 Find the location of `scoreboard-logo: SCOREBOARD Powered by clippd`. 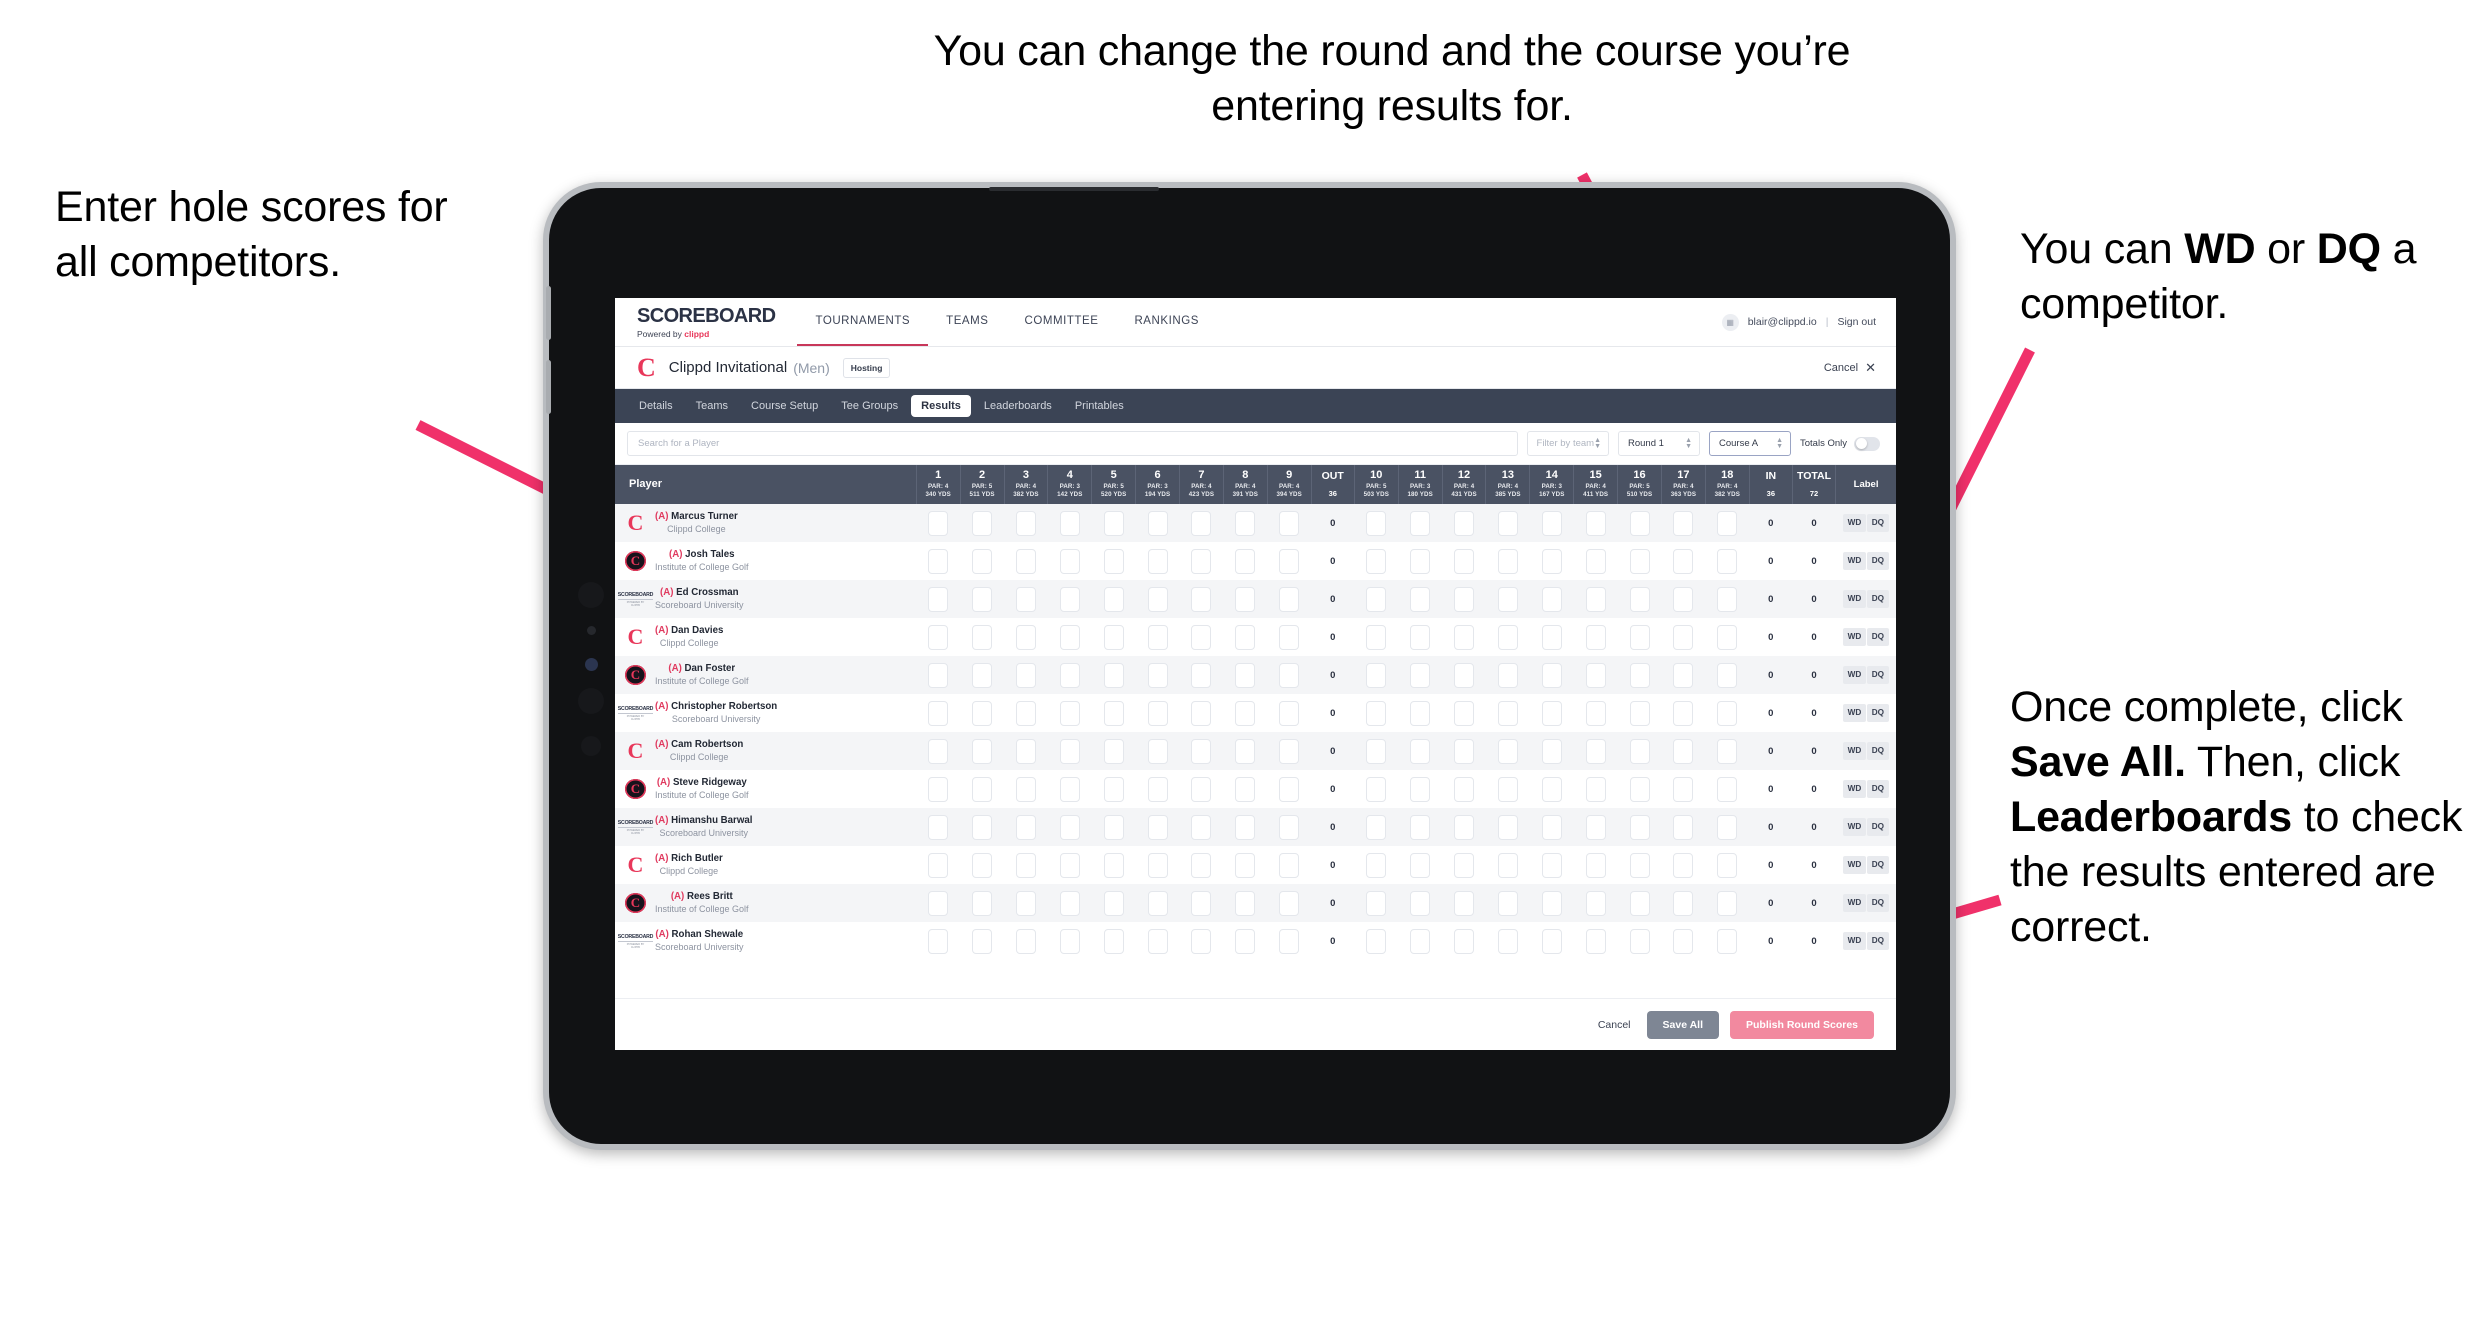

scoreboard-logo: SCOREBOARD Powered by clippd is located at coordinates (717, 322).